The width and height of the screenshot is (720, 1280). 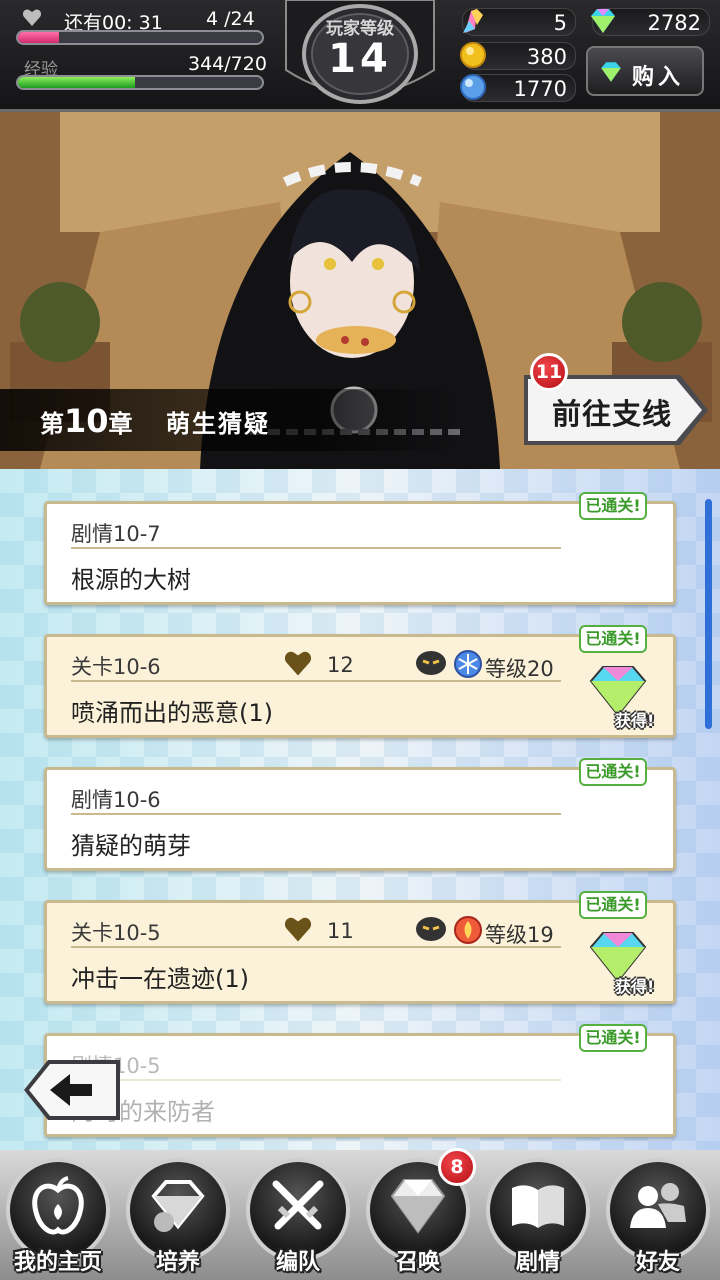 I want to click on nav-label: 培养, so click(x=177, y=1262).